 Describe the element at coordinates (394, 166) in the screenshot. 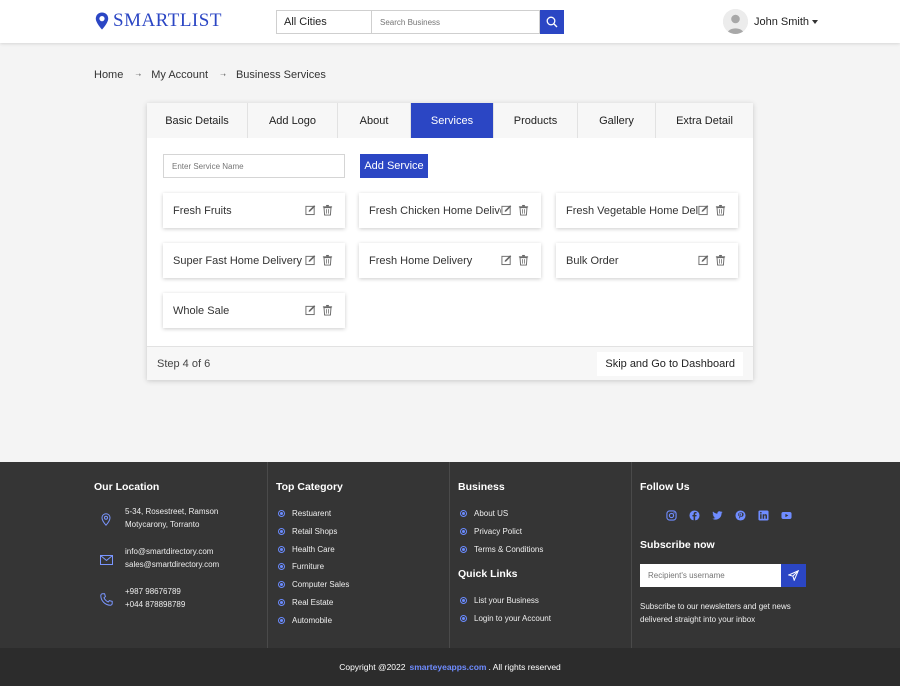

I see `add-service-button: Add Service` at that location.